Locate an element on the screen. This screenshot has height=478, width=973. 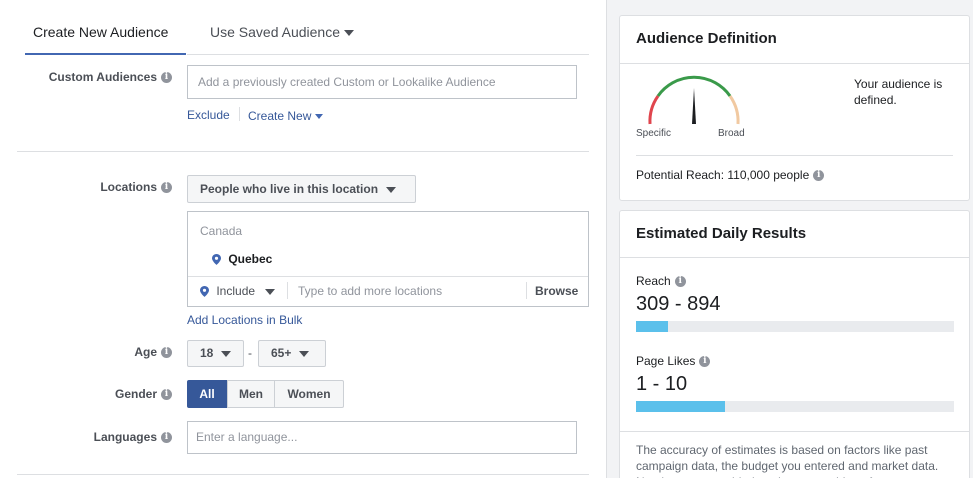
exclude-link: Exclude is located at coordinates (208, 115).